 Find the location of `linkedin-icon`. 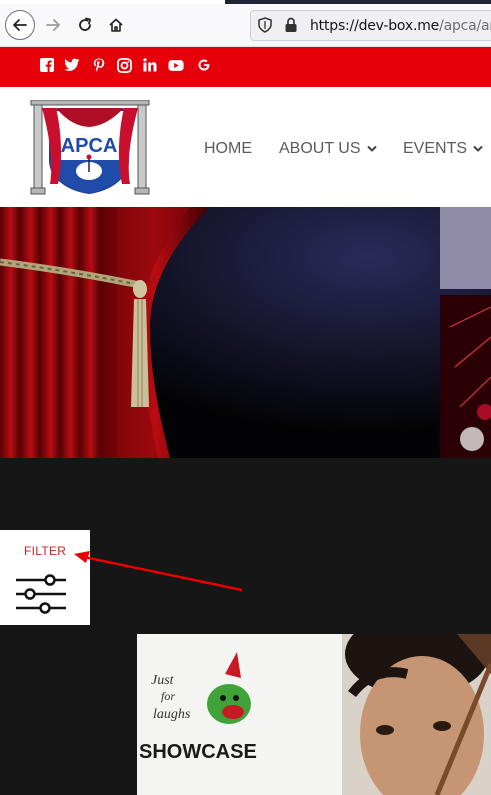

linkedin-icon is located at coordinates (150, 65).